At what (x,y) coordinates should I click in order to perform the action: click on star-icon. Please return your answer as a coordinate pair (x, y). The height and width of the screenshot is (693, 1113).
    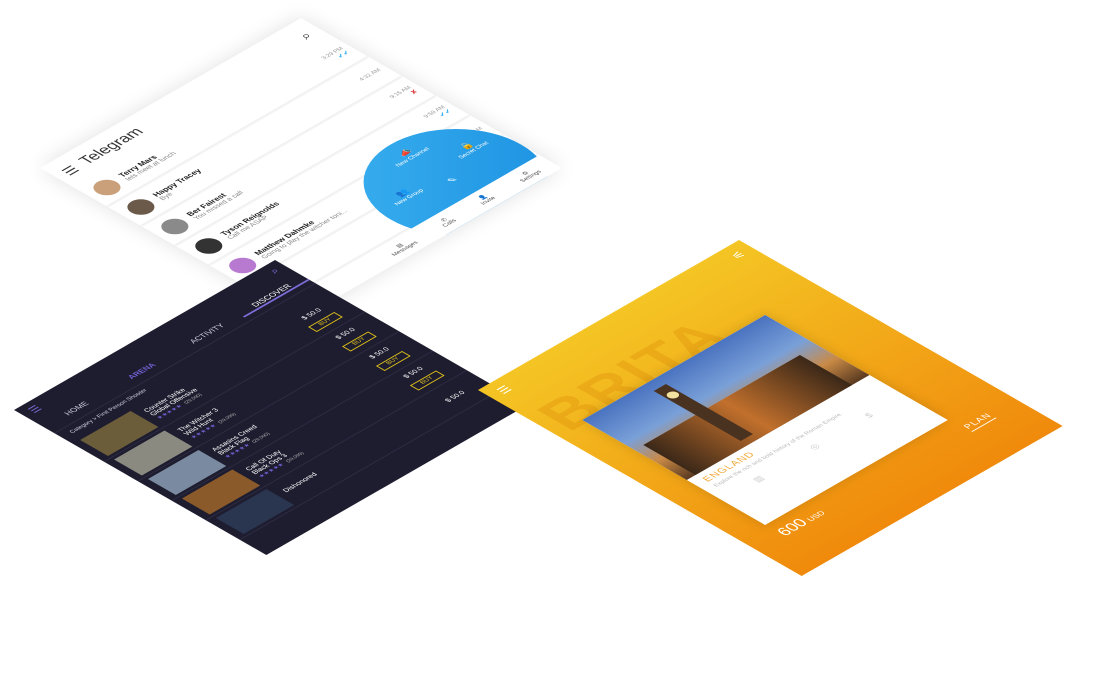
    Looking at the image, I should click on (290, 494).